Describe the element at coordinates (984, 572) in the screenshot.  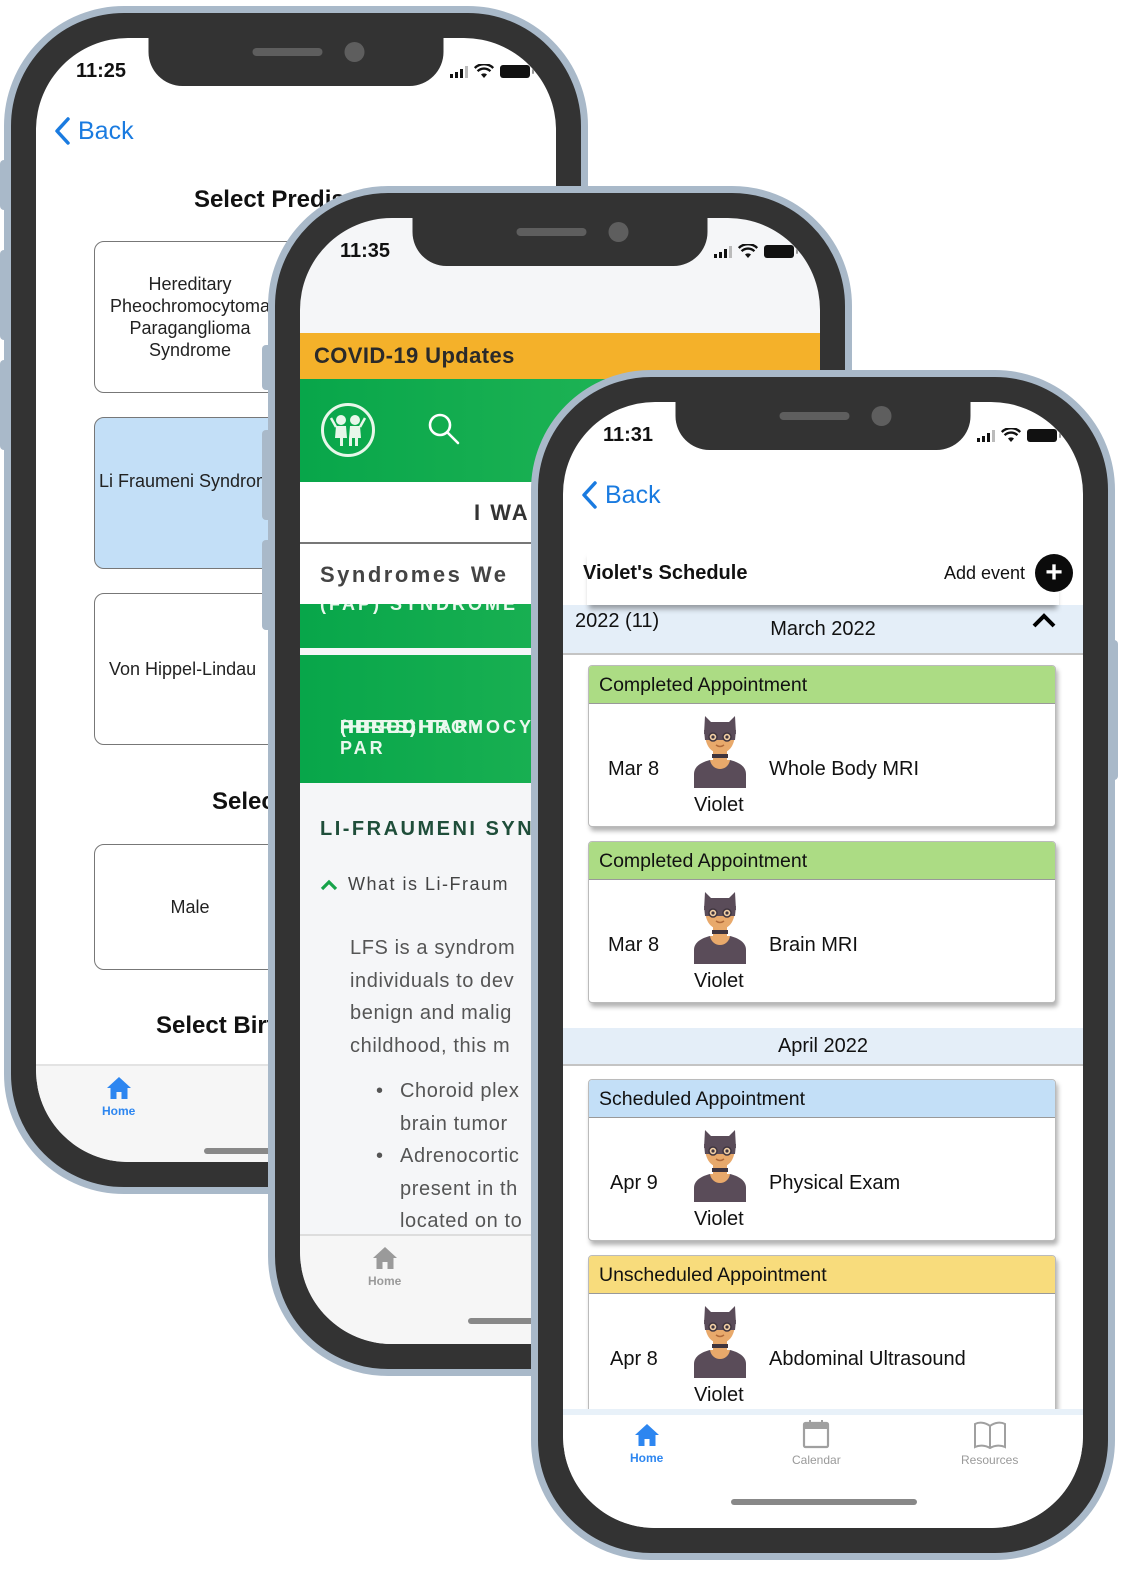
I see `add-event-label: Add event` at that location.